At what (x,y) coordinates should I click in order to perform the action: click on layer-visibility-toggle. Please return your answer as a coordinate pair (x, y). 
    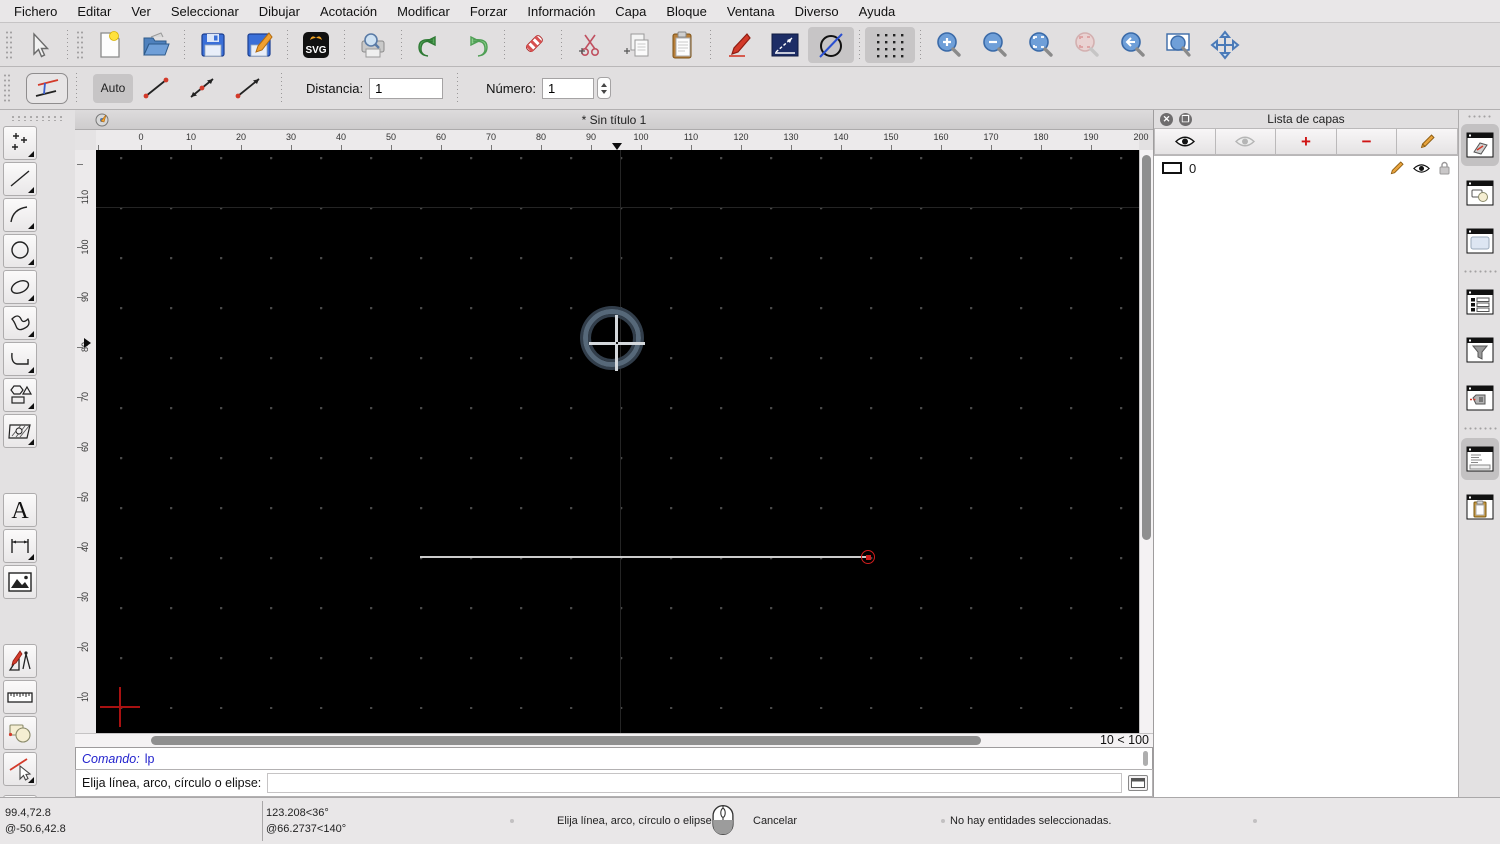
    Looking at the image, I should click on (1421, 168).